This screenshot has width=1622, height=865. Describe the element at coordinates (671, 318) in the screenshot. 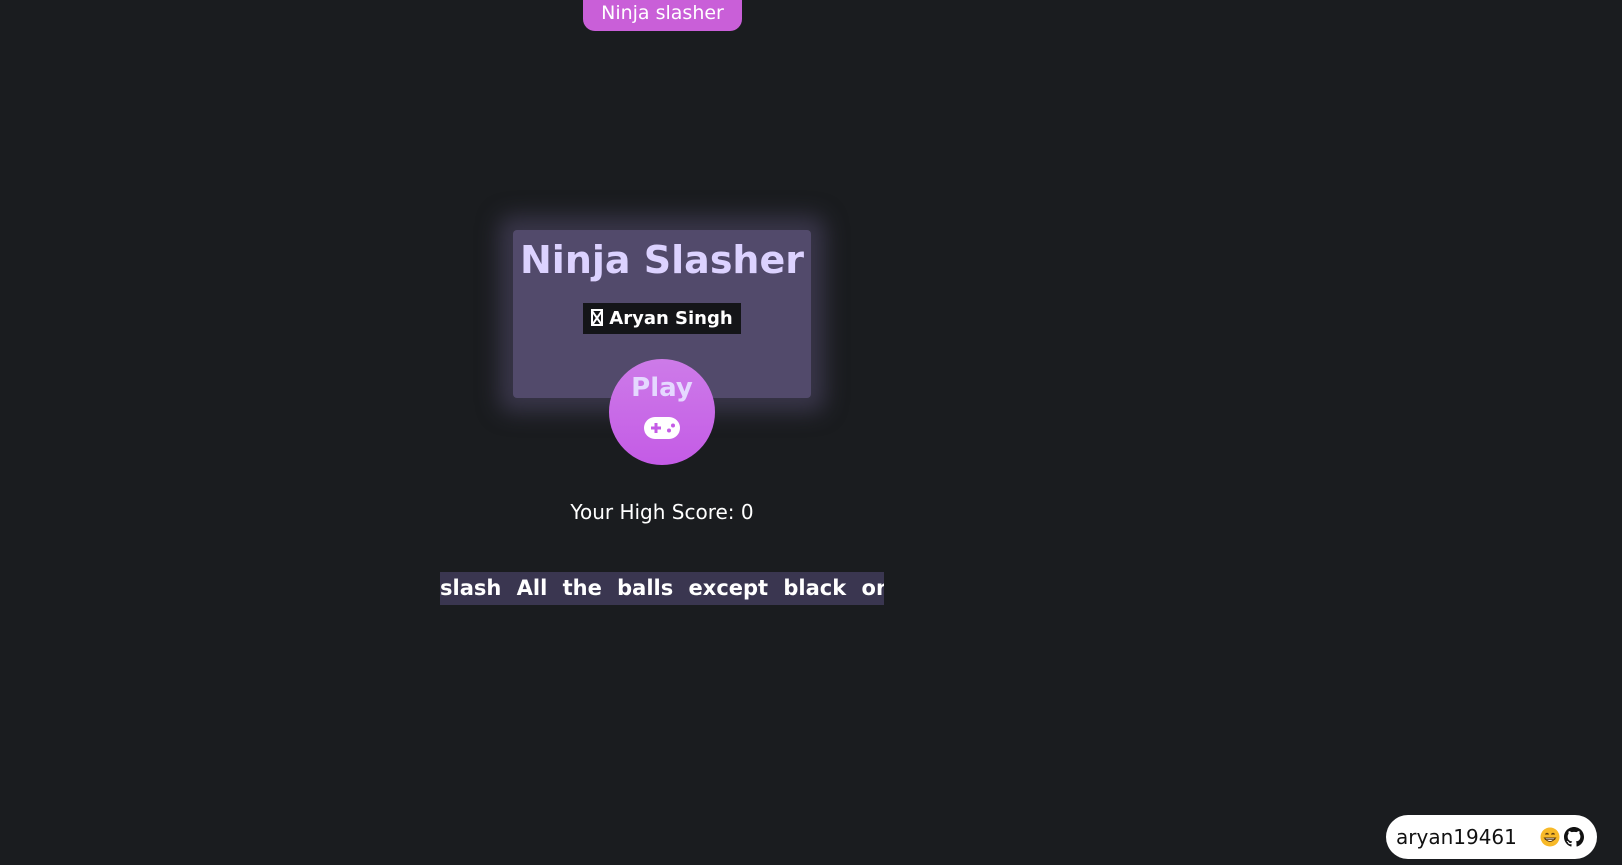

I see `author-name: Aryan Singh` at that location.